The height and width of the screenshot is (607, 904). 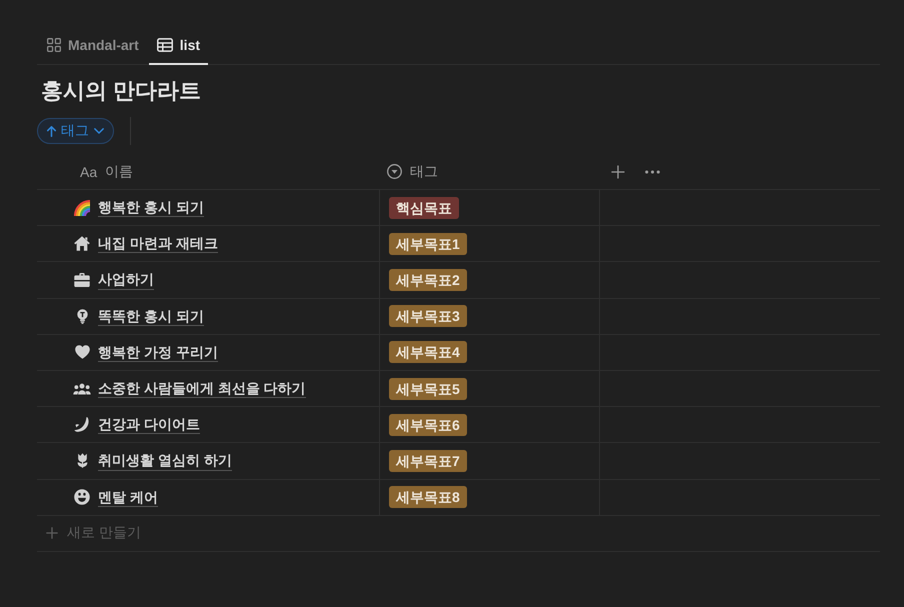 What do you see at coordinates (82, 352) in the screenshot?
I see `heart-icon` at bounding box center [82, 352].